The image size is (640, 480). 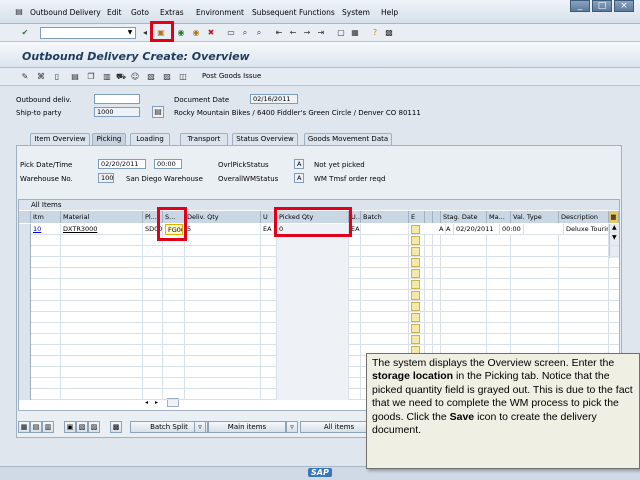 I want to click on print-icon: ▭, so click(x=231, y=33).